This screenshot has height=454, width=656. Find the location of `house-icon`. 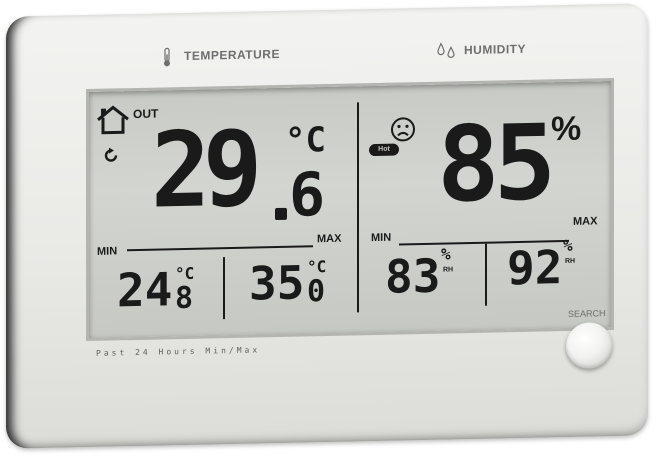

house-icon is located at coordinates (113, 120).